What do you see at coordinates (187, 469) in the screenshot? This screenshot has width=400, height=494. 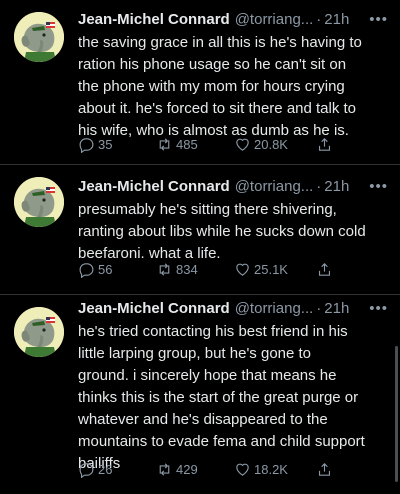 I see `retweet-count: 429` at bounding box center [187, 469].